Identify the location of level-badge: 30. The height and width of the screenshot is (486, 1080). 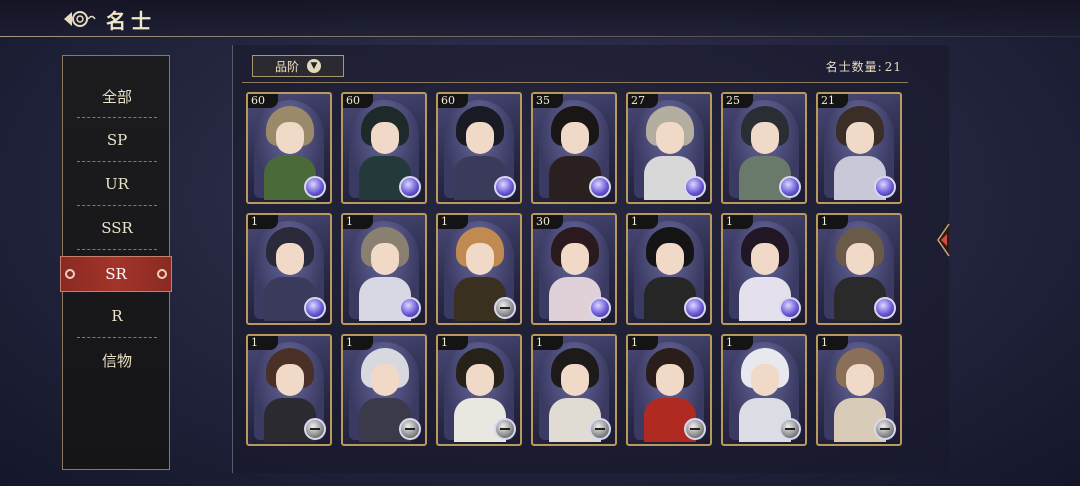
(548, 222).